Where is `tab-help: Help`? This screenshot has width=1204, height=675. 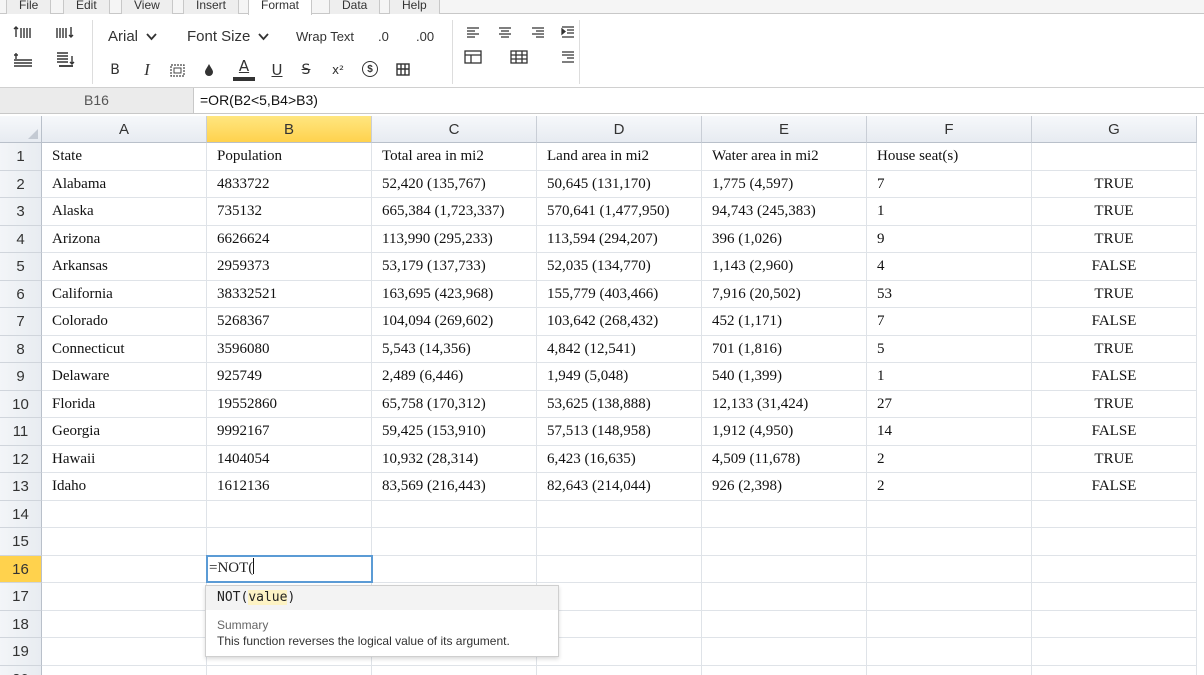 tab-help: Help is located at coordinates (414, 7).